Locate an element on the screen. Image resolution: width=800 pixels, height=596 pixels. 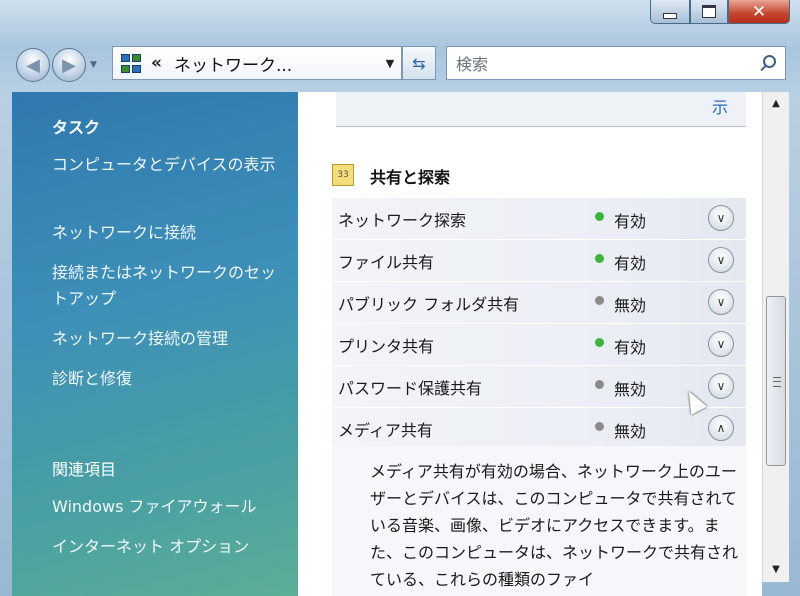
task-link-view-devices: コンピュータとデバイスの表示 is located at coordinates (169, 165).